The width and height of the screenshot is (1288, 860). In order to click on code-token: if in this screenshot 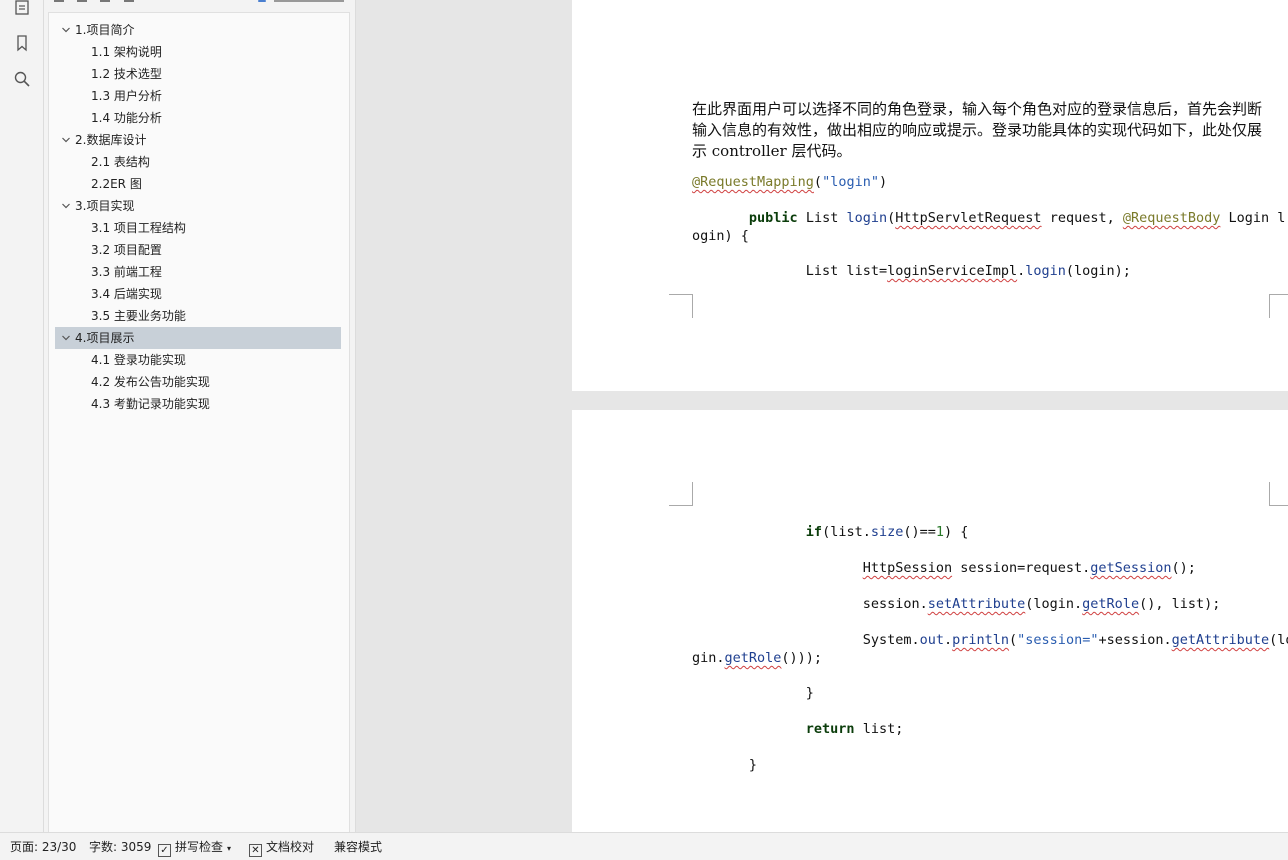, I will do `click(814, 532)`.